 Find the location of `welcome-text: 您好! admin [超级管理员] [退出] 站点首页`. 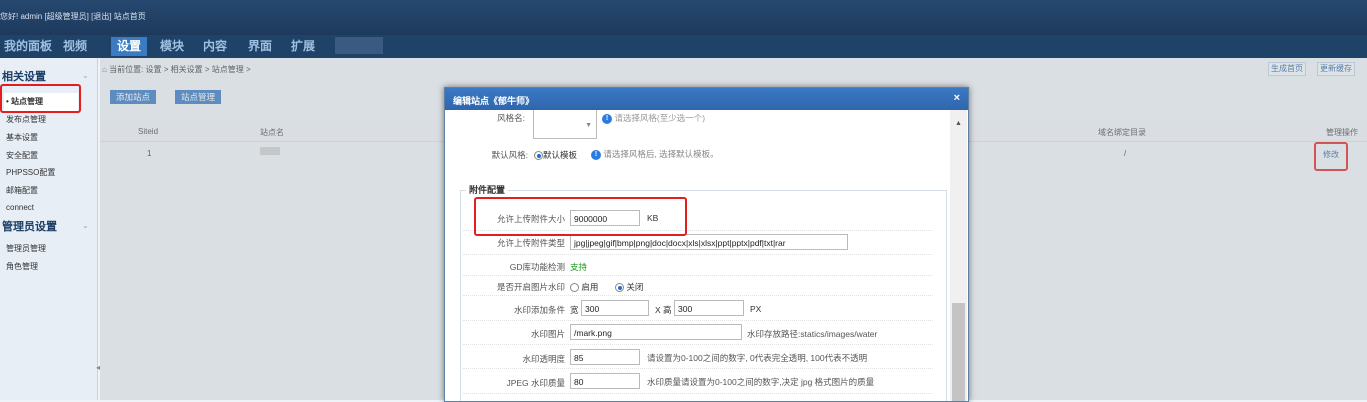

welcome-text: 您好! admin [超级管理员] [退出] 站点首页 is located at coordinates (73, 16).